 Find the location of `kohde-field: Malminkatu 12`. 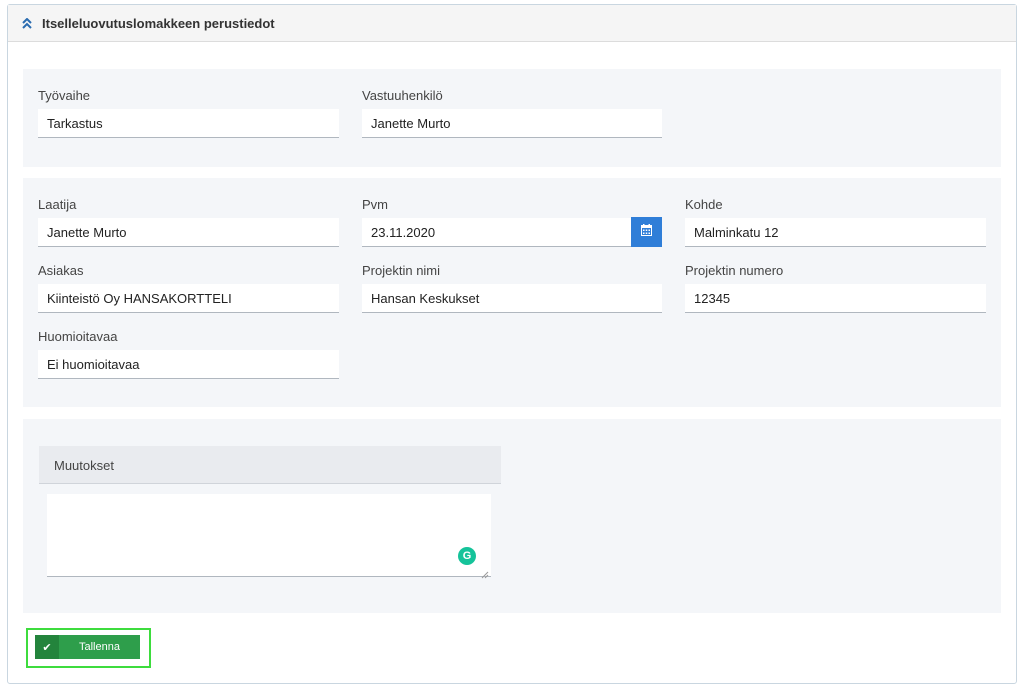

kohde-field: Malminkatu 12 is located at coordinates (835, 232).